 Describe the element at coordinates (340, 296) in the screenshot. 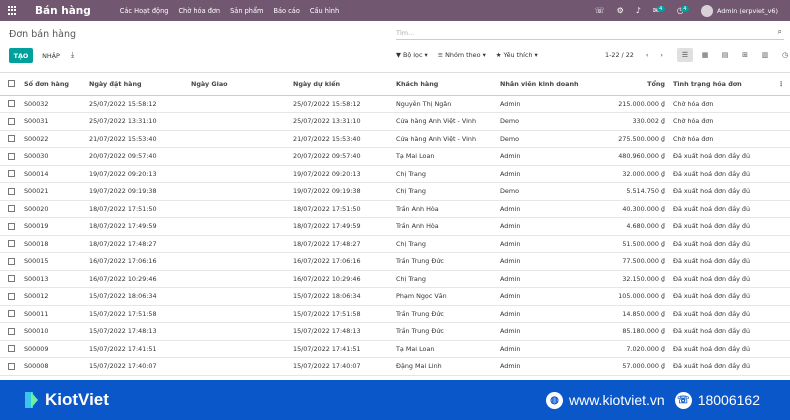

I see `cell-expected-date: 15/07/2022 18:06:34` at that location.